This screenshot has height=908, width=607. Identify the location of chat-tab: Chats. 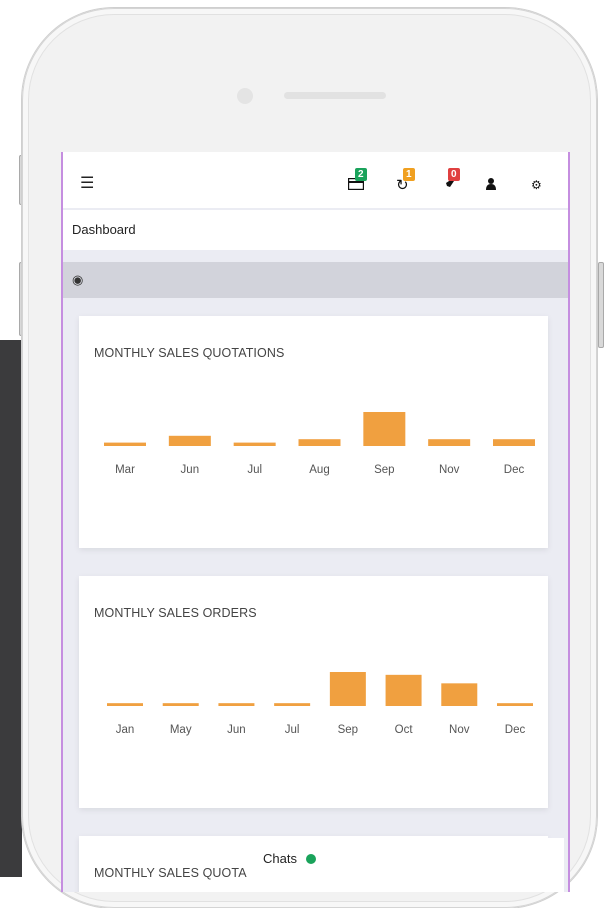
(409, 865).